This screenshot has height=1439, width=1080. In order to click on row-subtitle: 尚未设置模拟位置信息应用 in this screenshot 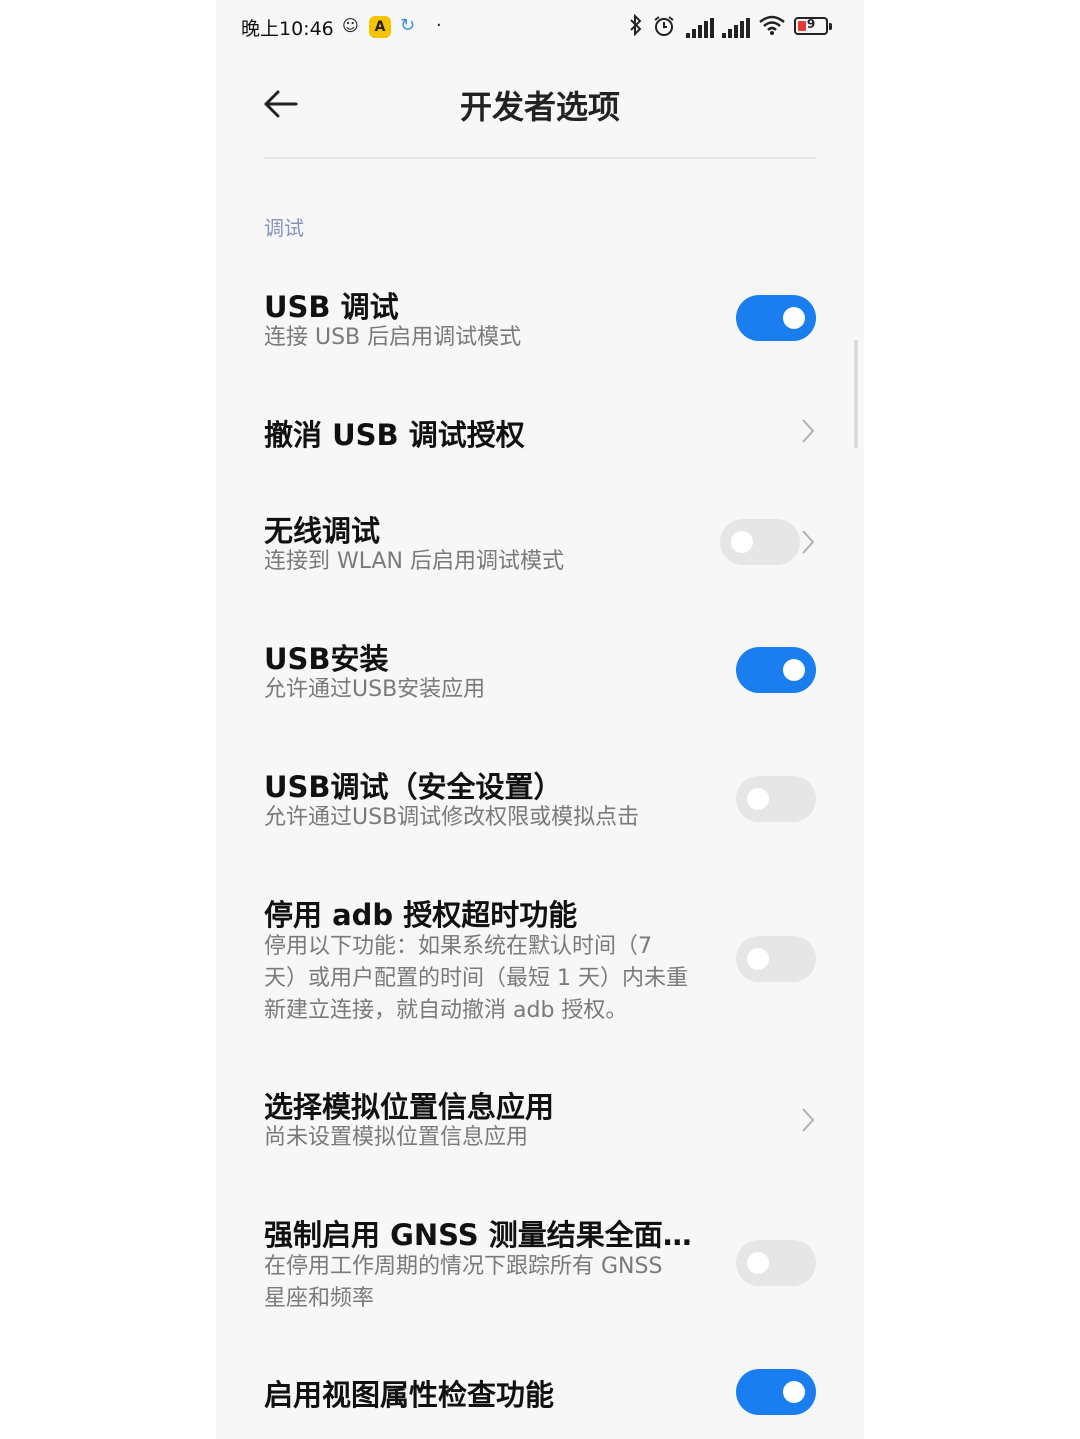, I will do `click(396, 1137)`.